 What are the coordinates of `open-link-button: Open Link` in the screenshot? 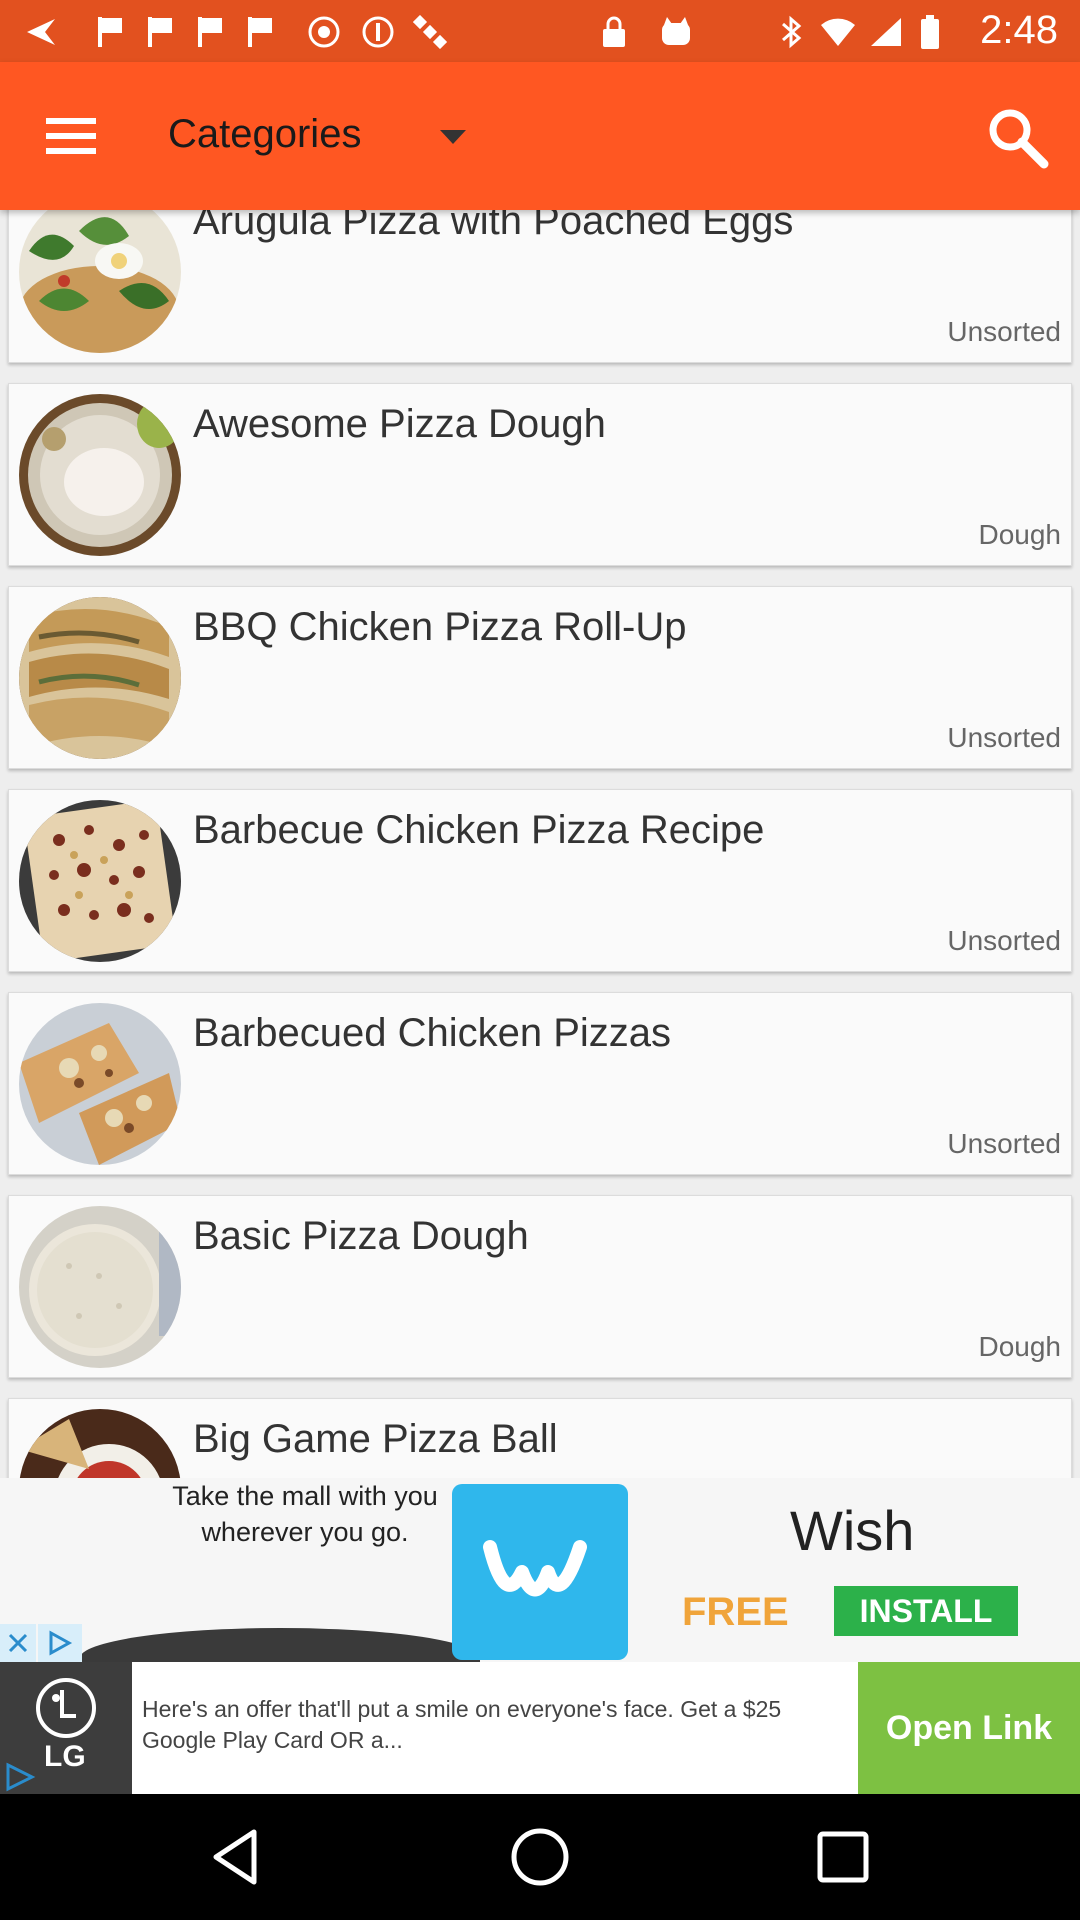 It's located at (969, 1728).